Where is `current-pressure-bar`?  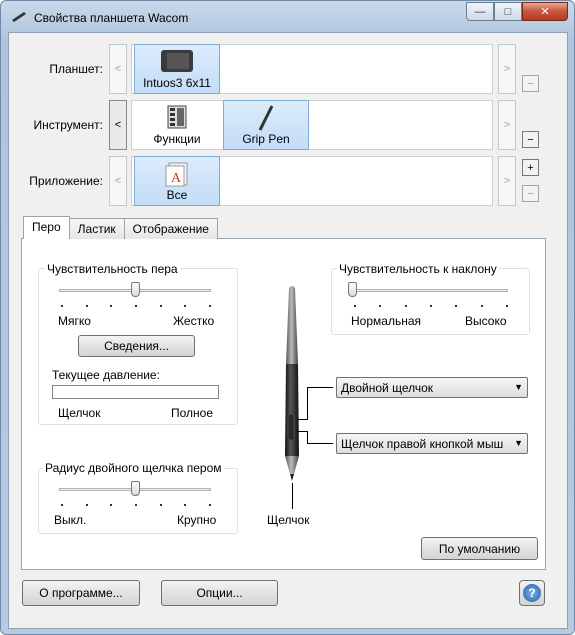
current-pressure-bar is located at coordinates (135, 392).